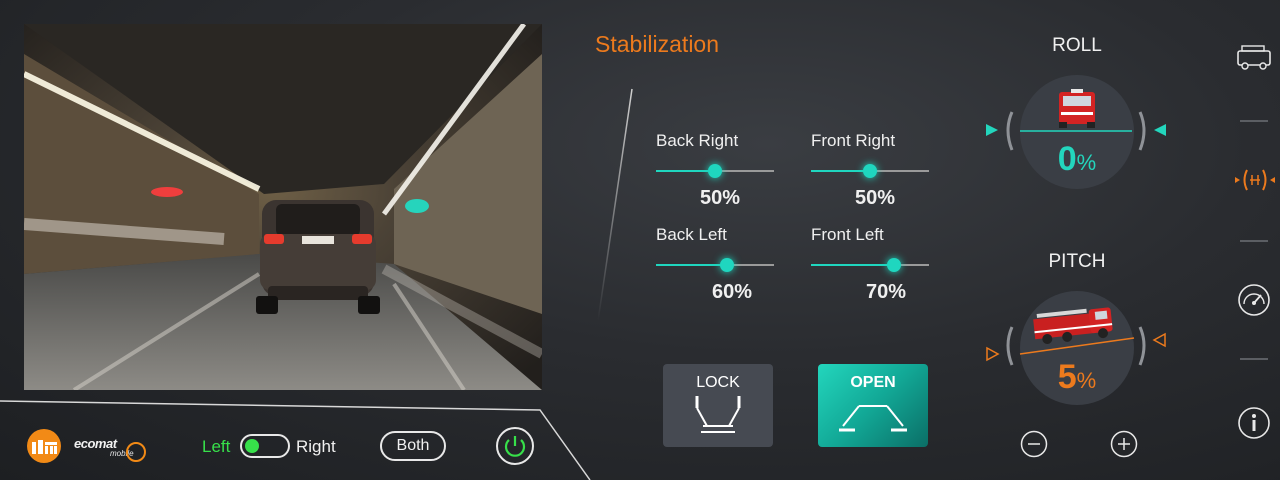 This screenshot has height=480, width=1280. What do you see at coordinates (136, 452) in the screenshot?
I see `ecomat-swirl-icon` at bounding box center [136, 452].